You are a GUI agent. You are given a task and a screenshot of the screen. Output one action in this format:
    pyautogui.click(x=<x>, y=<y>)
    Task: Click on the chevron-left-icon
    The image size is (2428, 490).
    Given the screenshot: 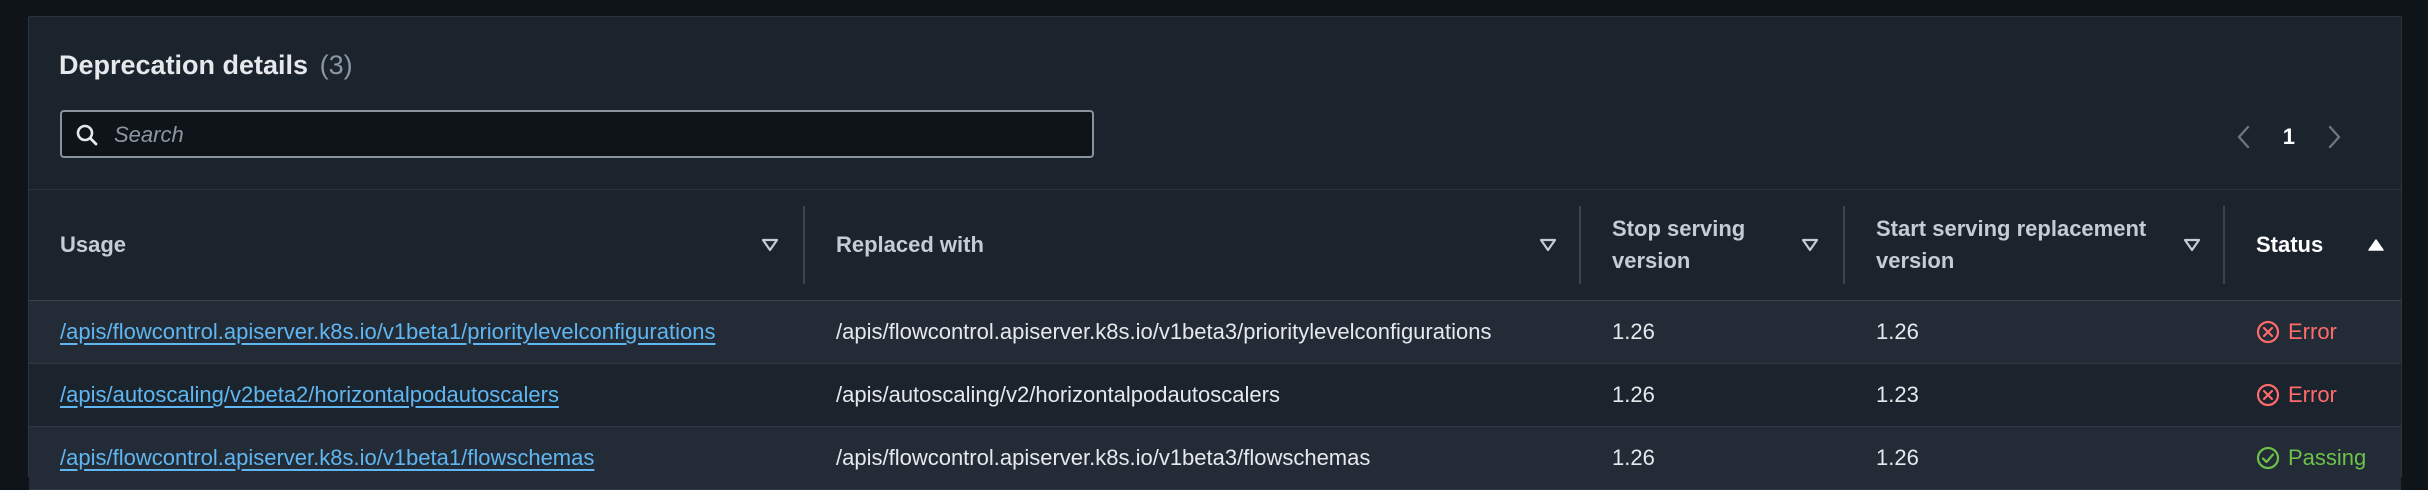 What is the action you would take?
    pyautogui.click(x=2244, y=137)
    